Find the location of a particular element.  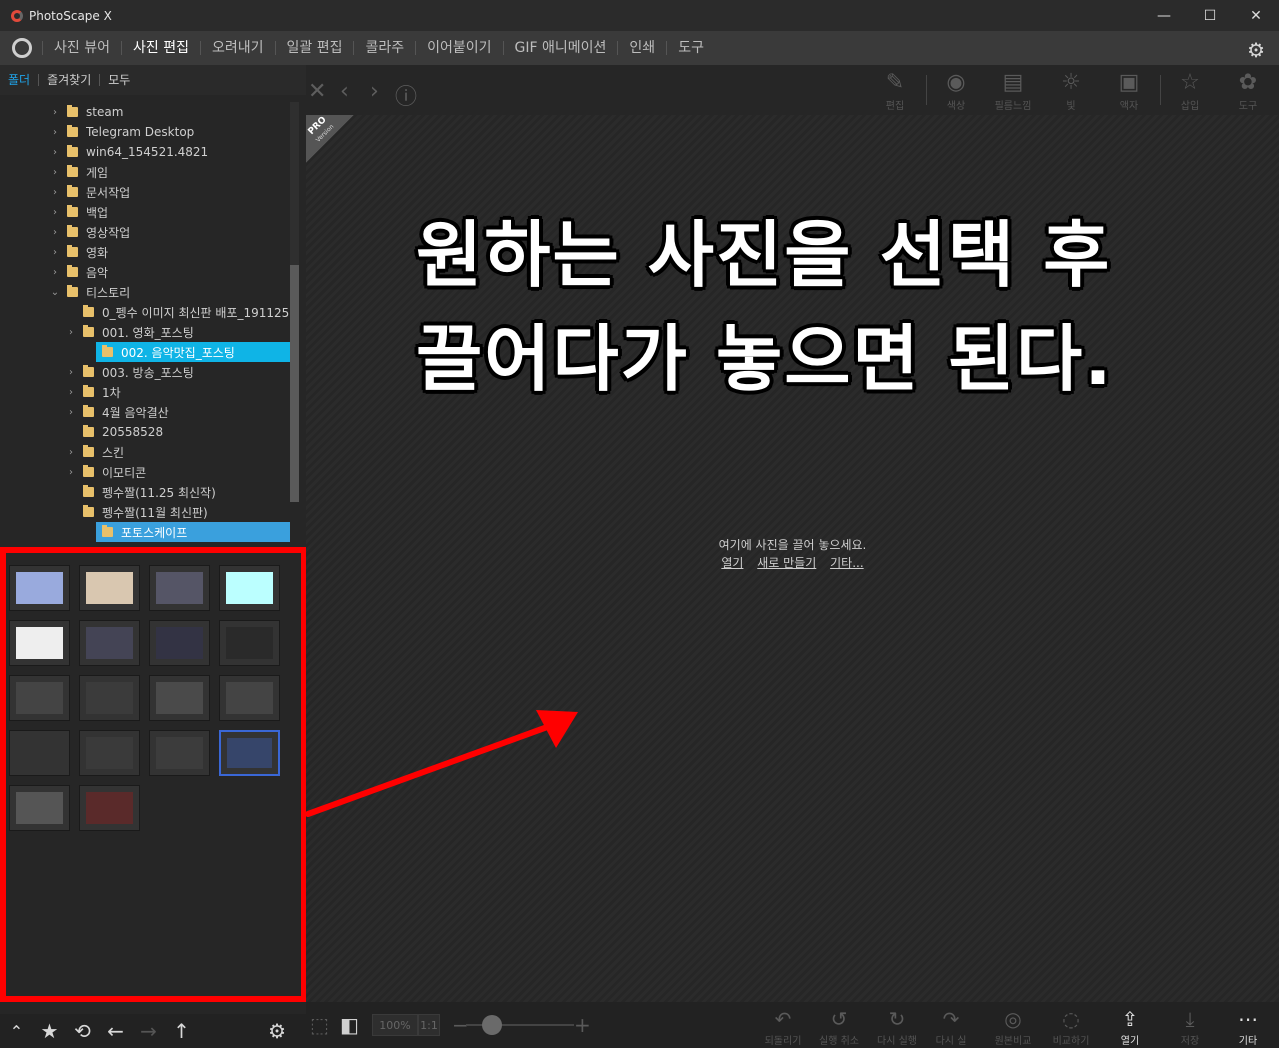

crop-select-icon: ⬚ is located at coordinates (319, 1025).